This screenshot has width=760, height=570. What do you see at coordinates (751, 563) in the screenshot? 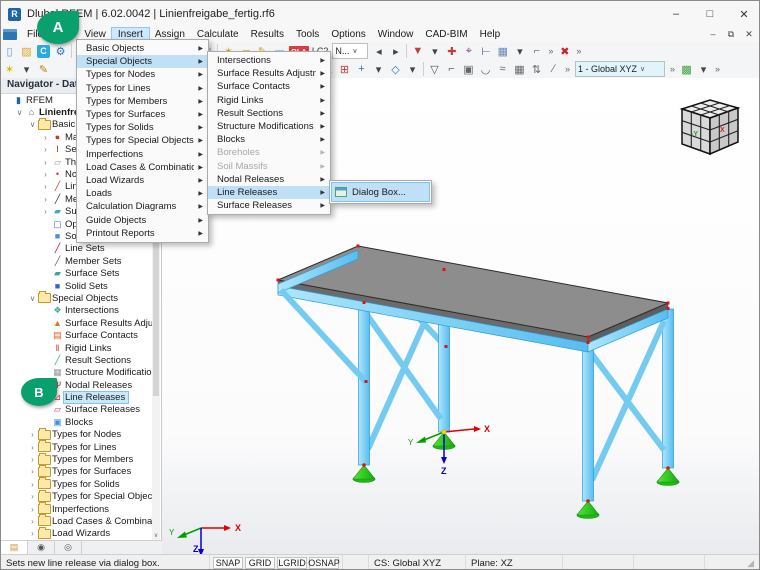
I see `resize-grip: ◢` at bounding box center [751, 563].